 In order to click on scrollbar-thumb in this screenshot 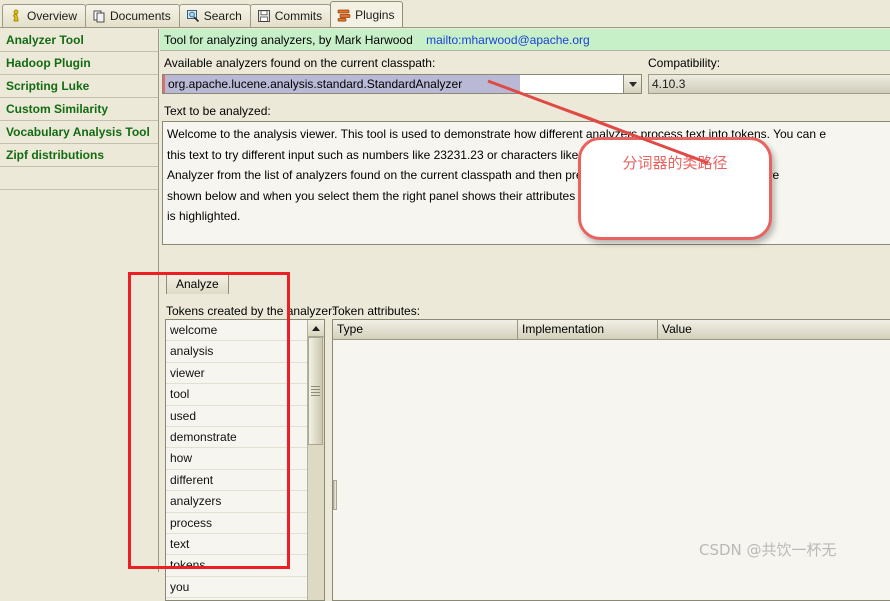, I will do `click(315, 391)`.